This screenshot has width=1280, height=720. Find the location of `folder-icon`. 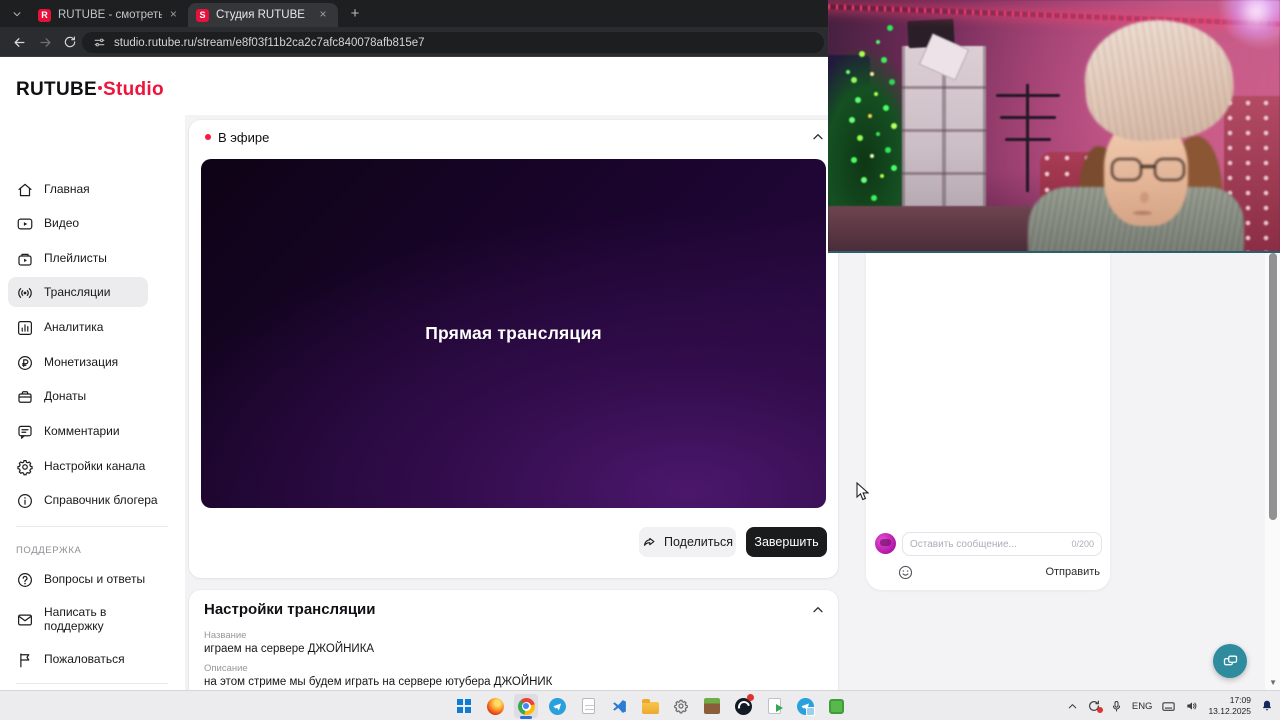

folder-icon is located at coordinates (650, 706).